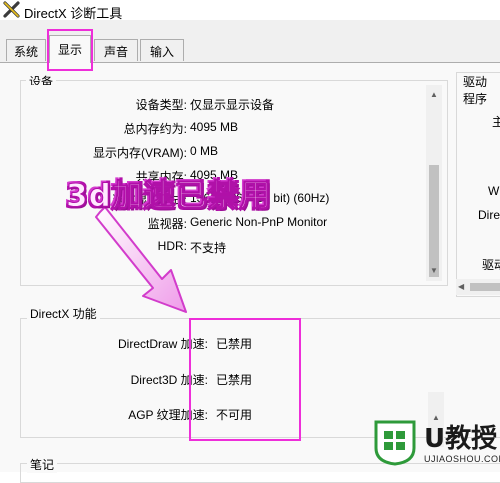  Describe the element at coordinates (140, 153) in the screenshot. I see `device-row-label: 显示内存(VRAM):` at that location.